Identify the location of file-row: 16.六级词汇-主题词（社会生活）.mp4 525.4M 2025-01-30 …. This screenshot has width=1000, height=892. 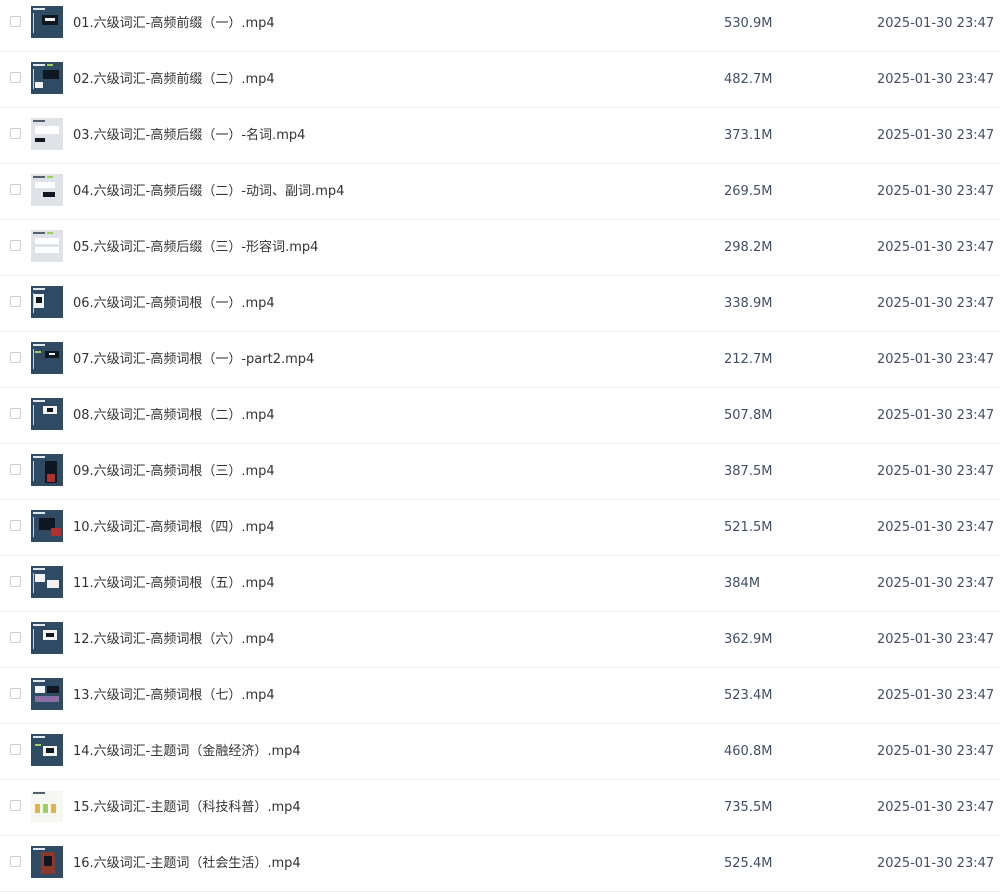
(500, 864).